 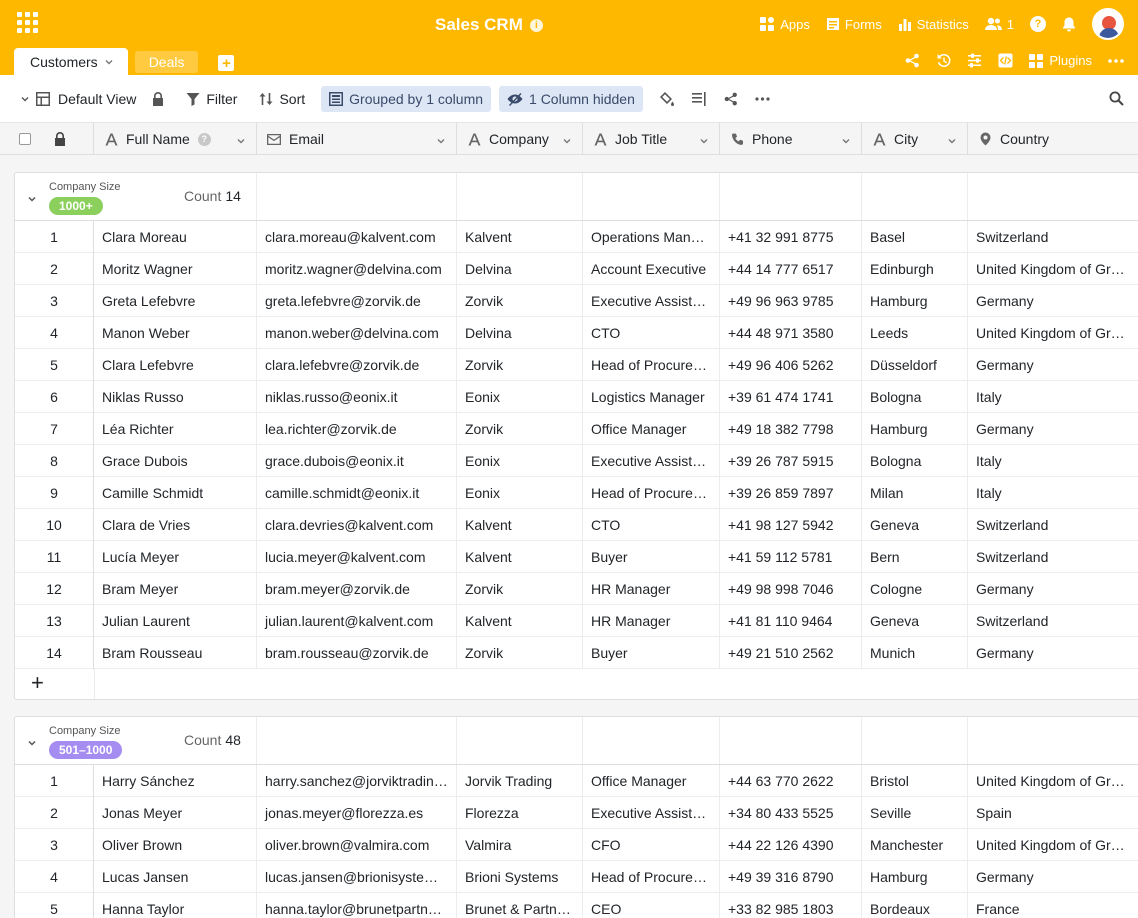 What do you see at coordinates (915, 845) in the screenshot?
I see `city-cell: Manchester` at bounding box center [915, 845].